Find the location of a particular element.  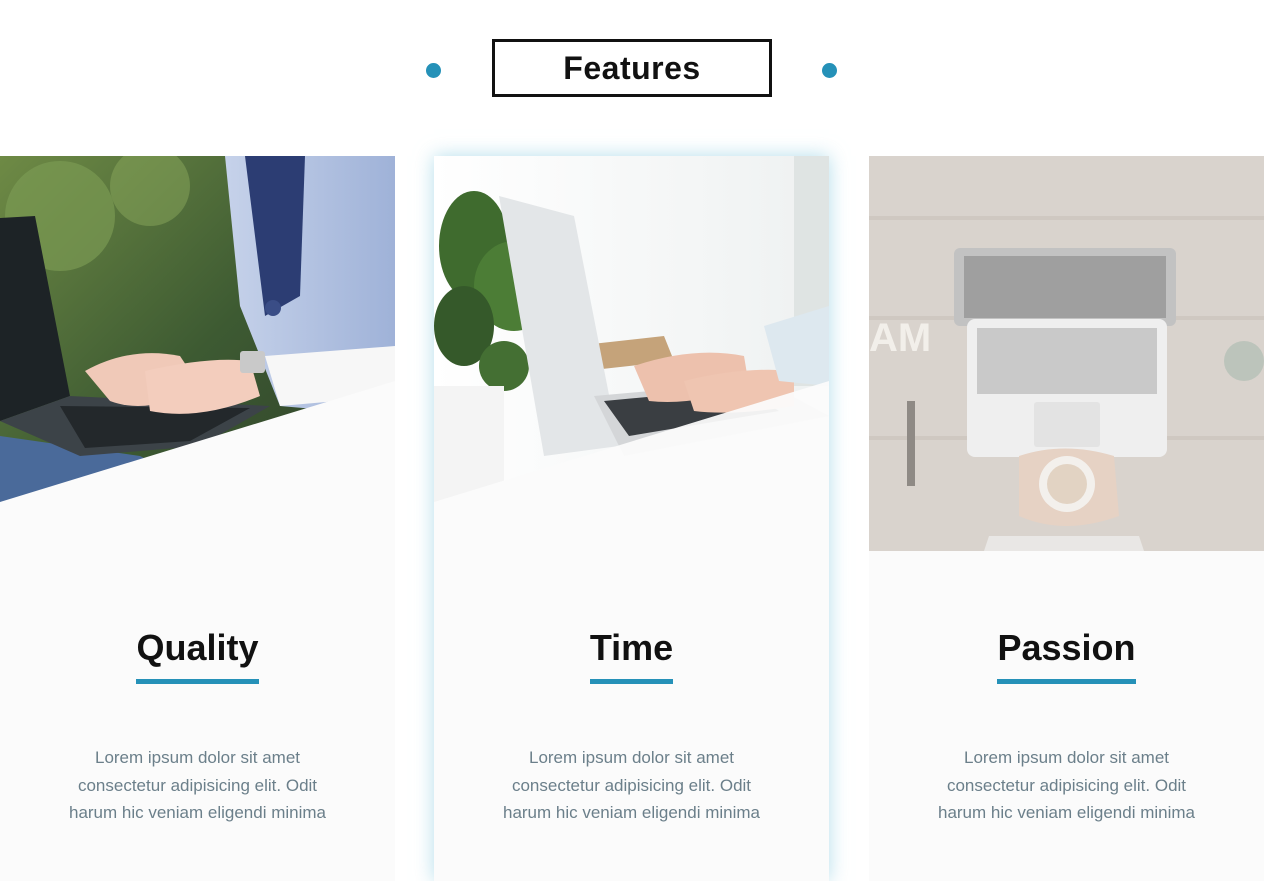

card-photo-laptop-and-coffee: AM is located at coordinates (1066, 353).